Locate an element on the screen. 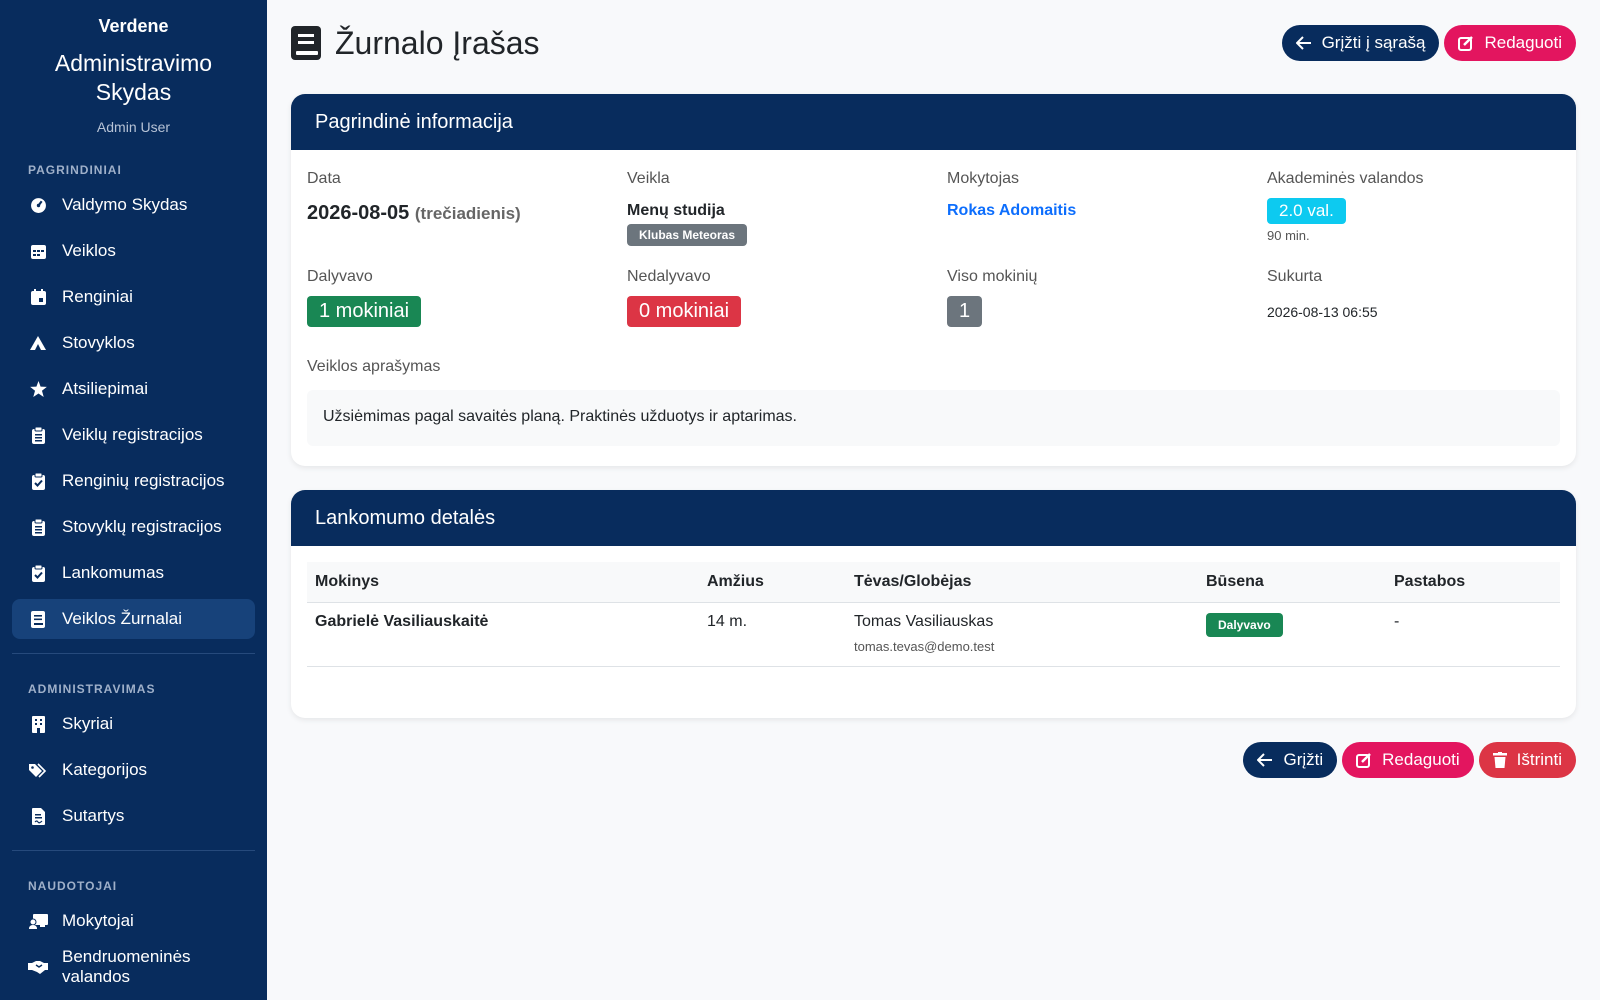  hours-badge: 2.0 val. is located at coordinates (1306, 211).